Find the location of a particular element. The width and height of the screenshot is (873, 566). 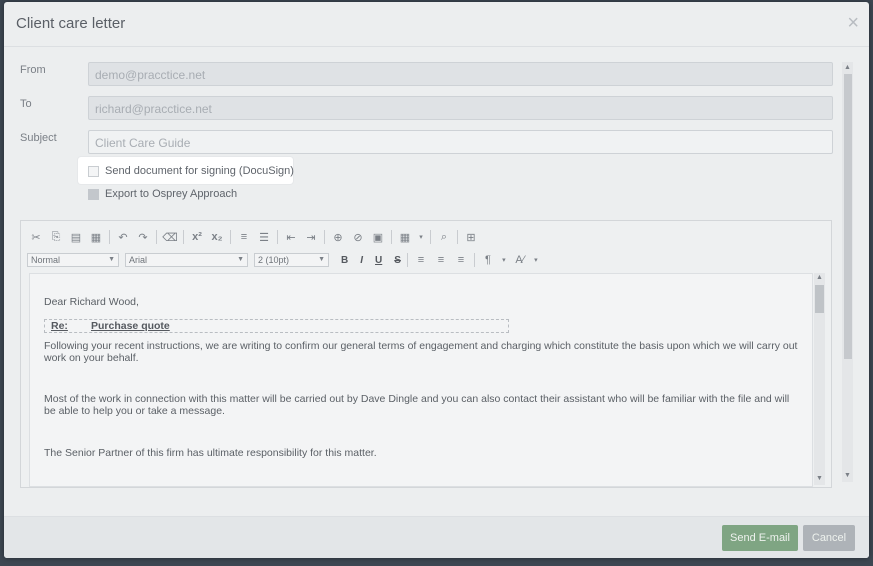

undo-icon: ↶ is located at coordinates (123, 237).